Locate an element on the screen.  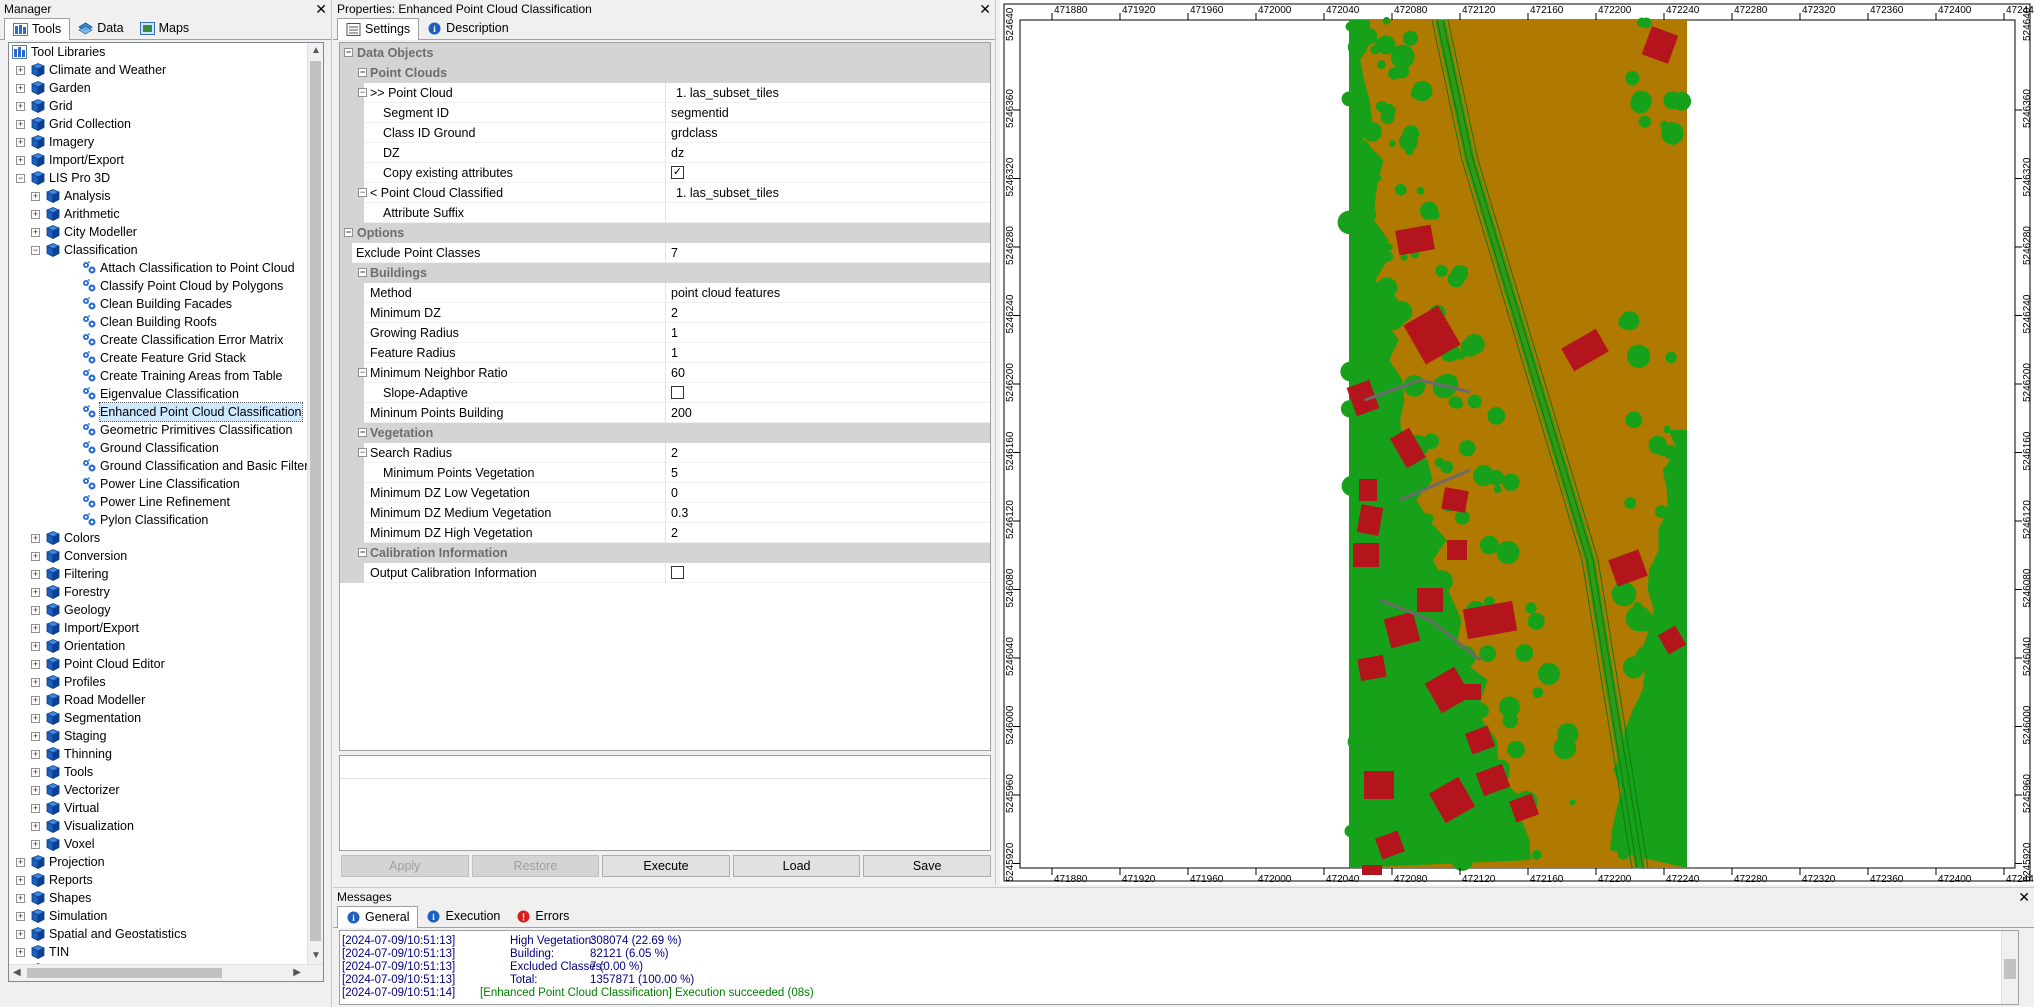
tree-tool-item: Power Line Refinement is located at coordinates (166, 502).